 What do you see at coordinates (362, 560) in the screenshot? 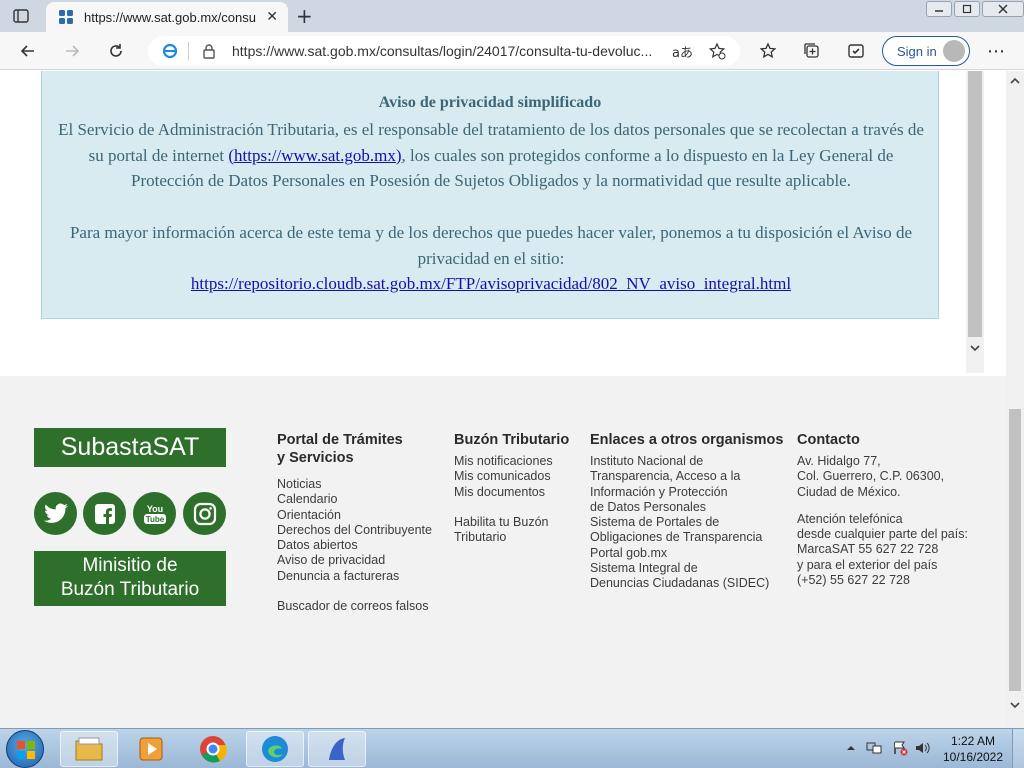
I see `footer-link-aviso-privacidad: Aviso de privacidad` at bounding box center [362, 560].